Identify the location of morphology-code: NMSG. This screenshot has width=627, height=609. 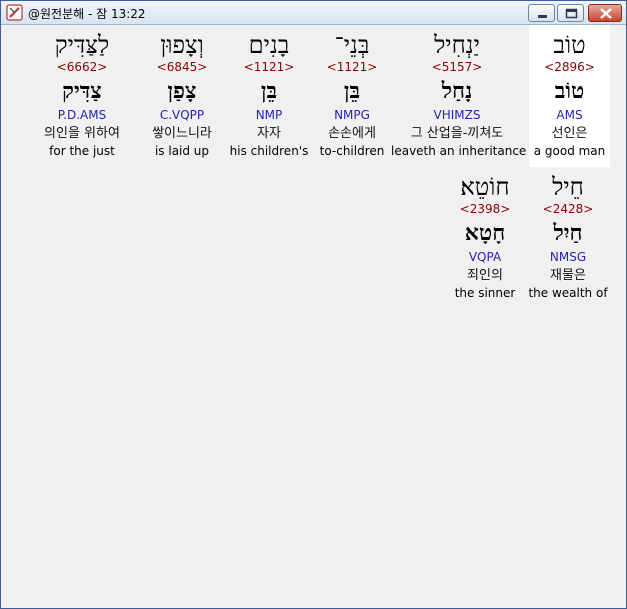
(568, 257).